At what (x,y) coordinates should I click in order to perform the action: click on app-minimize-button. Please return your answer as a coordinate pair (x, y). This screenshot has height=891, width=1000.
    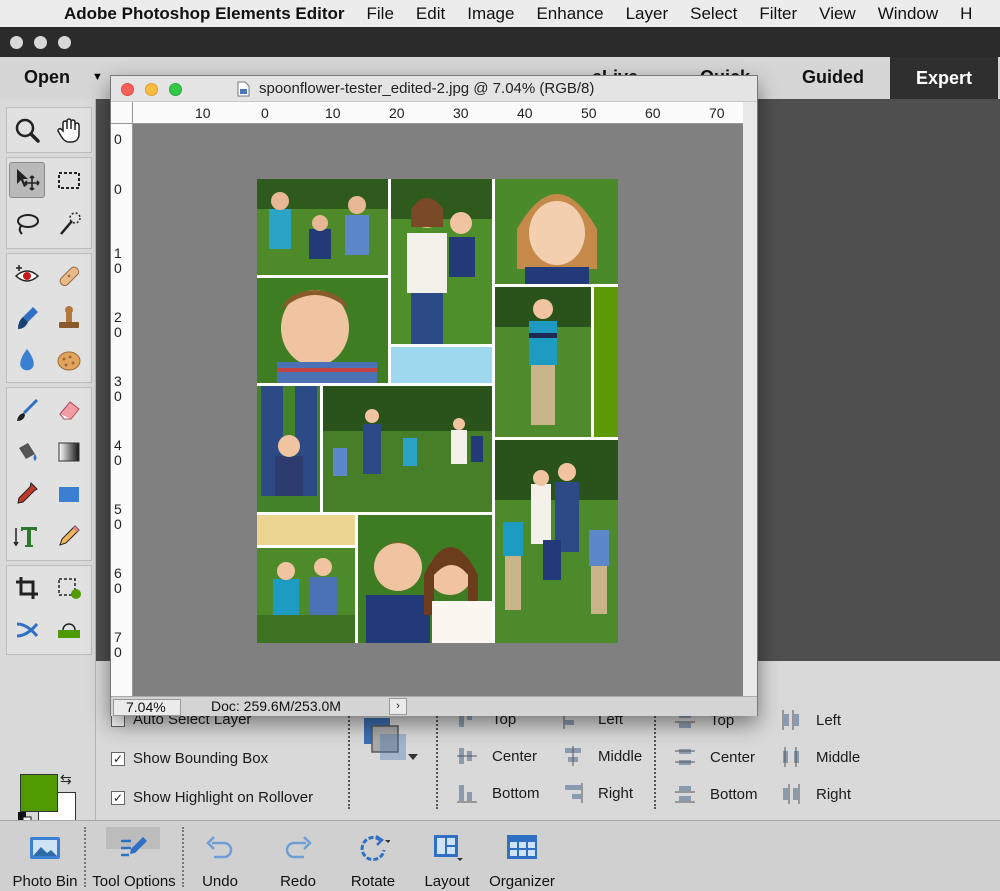
    Looking at the image, I should click on (40, 42).